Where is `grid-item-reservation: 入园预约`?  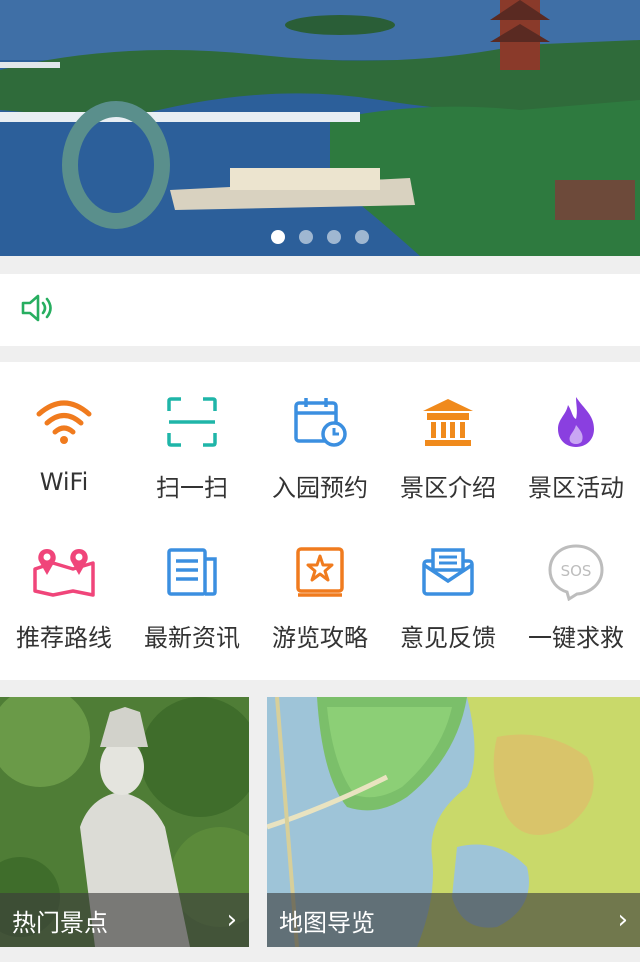 grid-item-reservation: 入园预约 is located at coordinates (320, 450).